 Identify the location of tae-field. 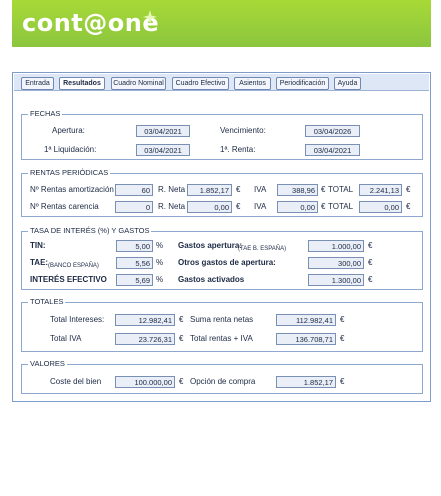
(134, 263).